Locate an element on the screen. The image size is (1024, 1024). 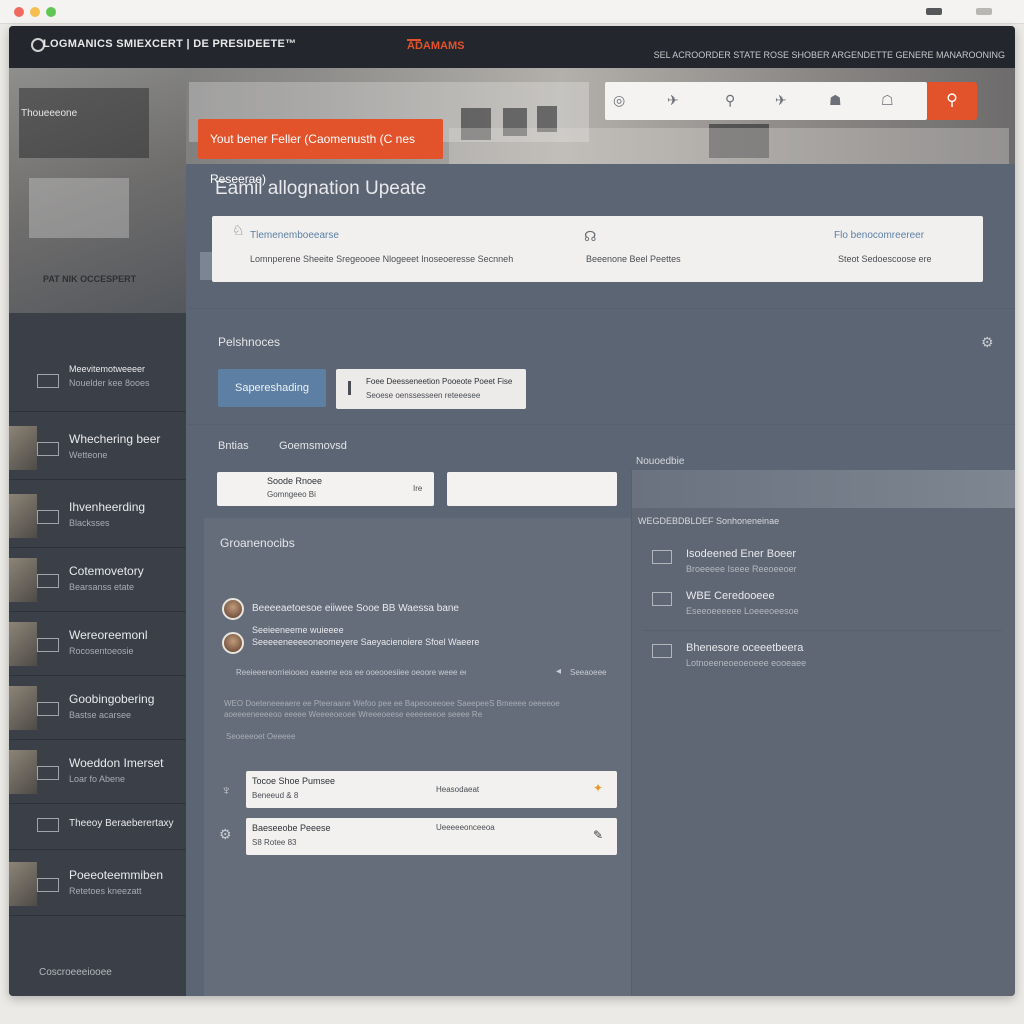
info-text-2: Beeenone Beel Peettes is located at coordinates (633, 259).